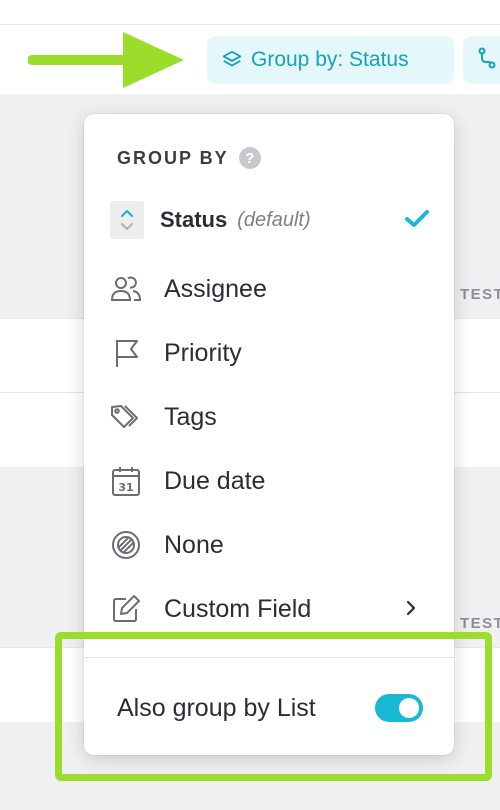 The height and width of the screenshot is (810, 500). What do you see at coordinates (269, 417) in the screenshot?
I see `group-option-tags: Tags` at bounding box center [269, 417].